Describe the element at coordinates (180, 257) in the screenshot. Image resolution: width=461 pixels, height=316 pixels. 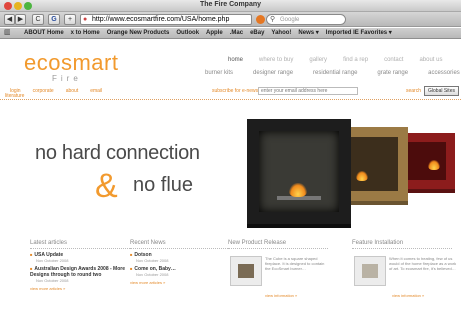
I see `list-item: DotsonNov October 2008` at that location.